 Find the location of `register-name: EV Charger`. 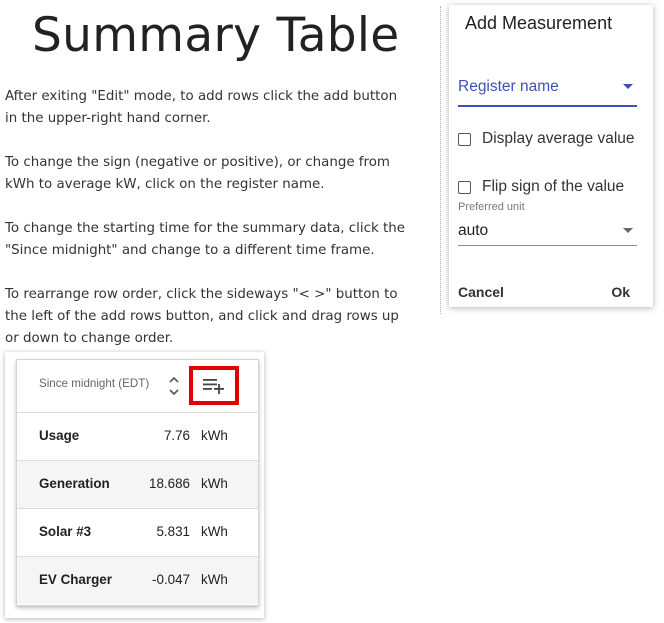

register-name: EV Charger is located at coordinates (75, 579).